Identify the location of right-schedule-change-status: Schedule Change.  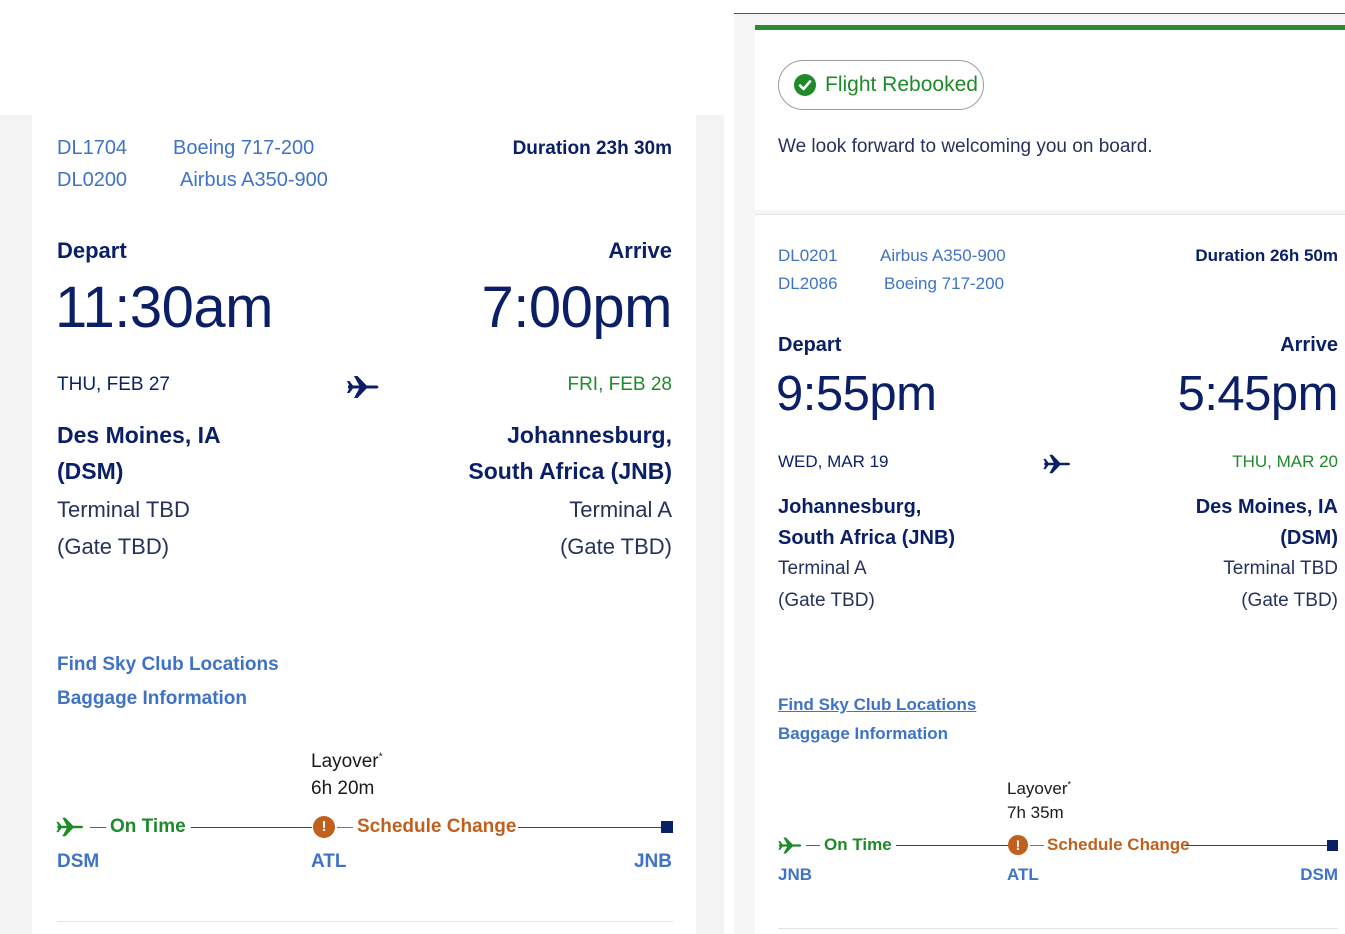
(1118, 844).